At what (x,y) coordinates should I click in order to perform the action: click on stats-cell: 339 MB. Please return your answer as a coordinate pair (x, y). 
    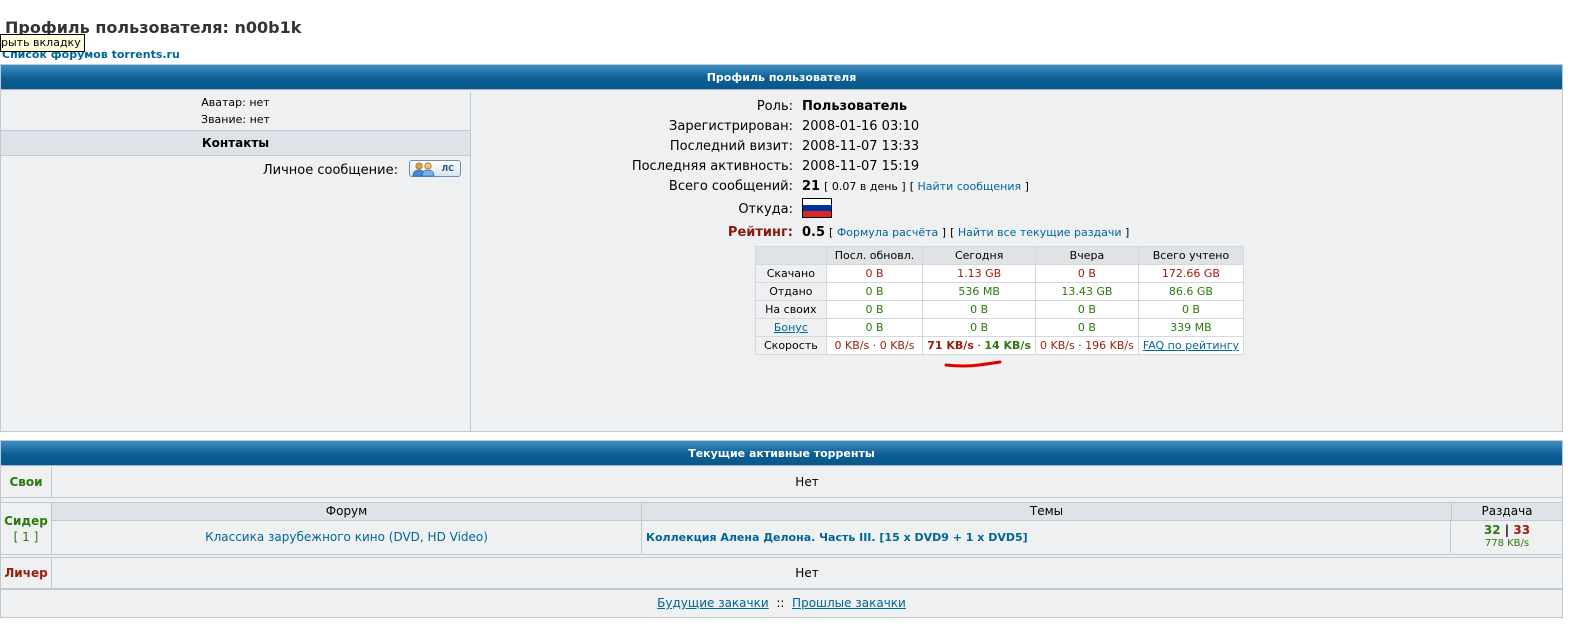
    Looking at the image, I should click on (1191, 327).